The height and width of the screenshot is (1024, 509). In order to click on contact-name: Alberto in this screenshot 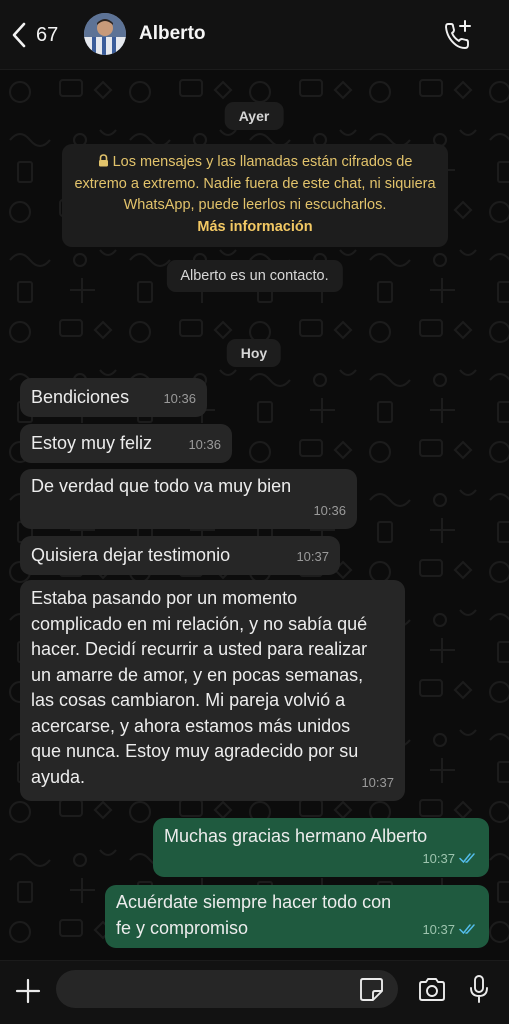, I will do `click(172, 34)`.